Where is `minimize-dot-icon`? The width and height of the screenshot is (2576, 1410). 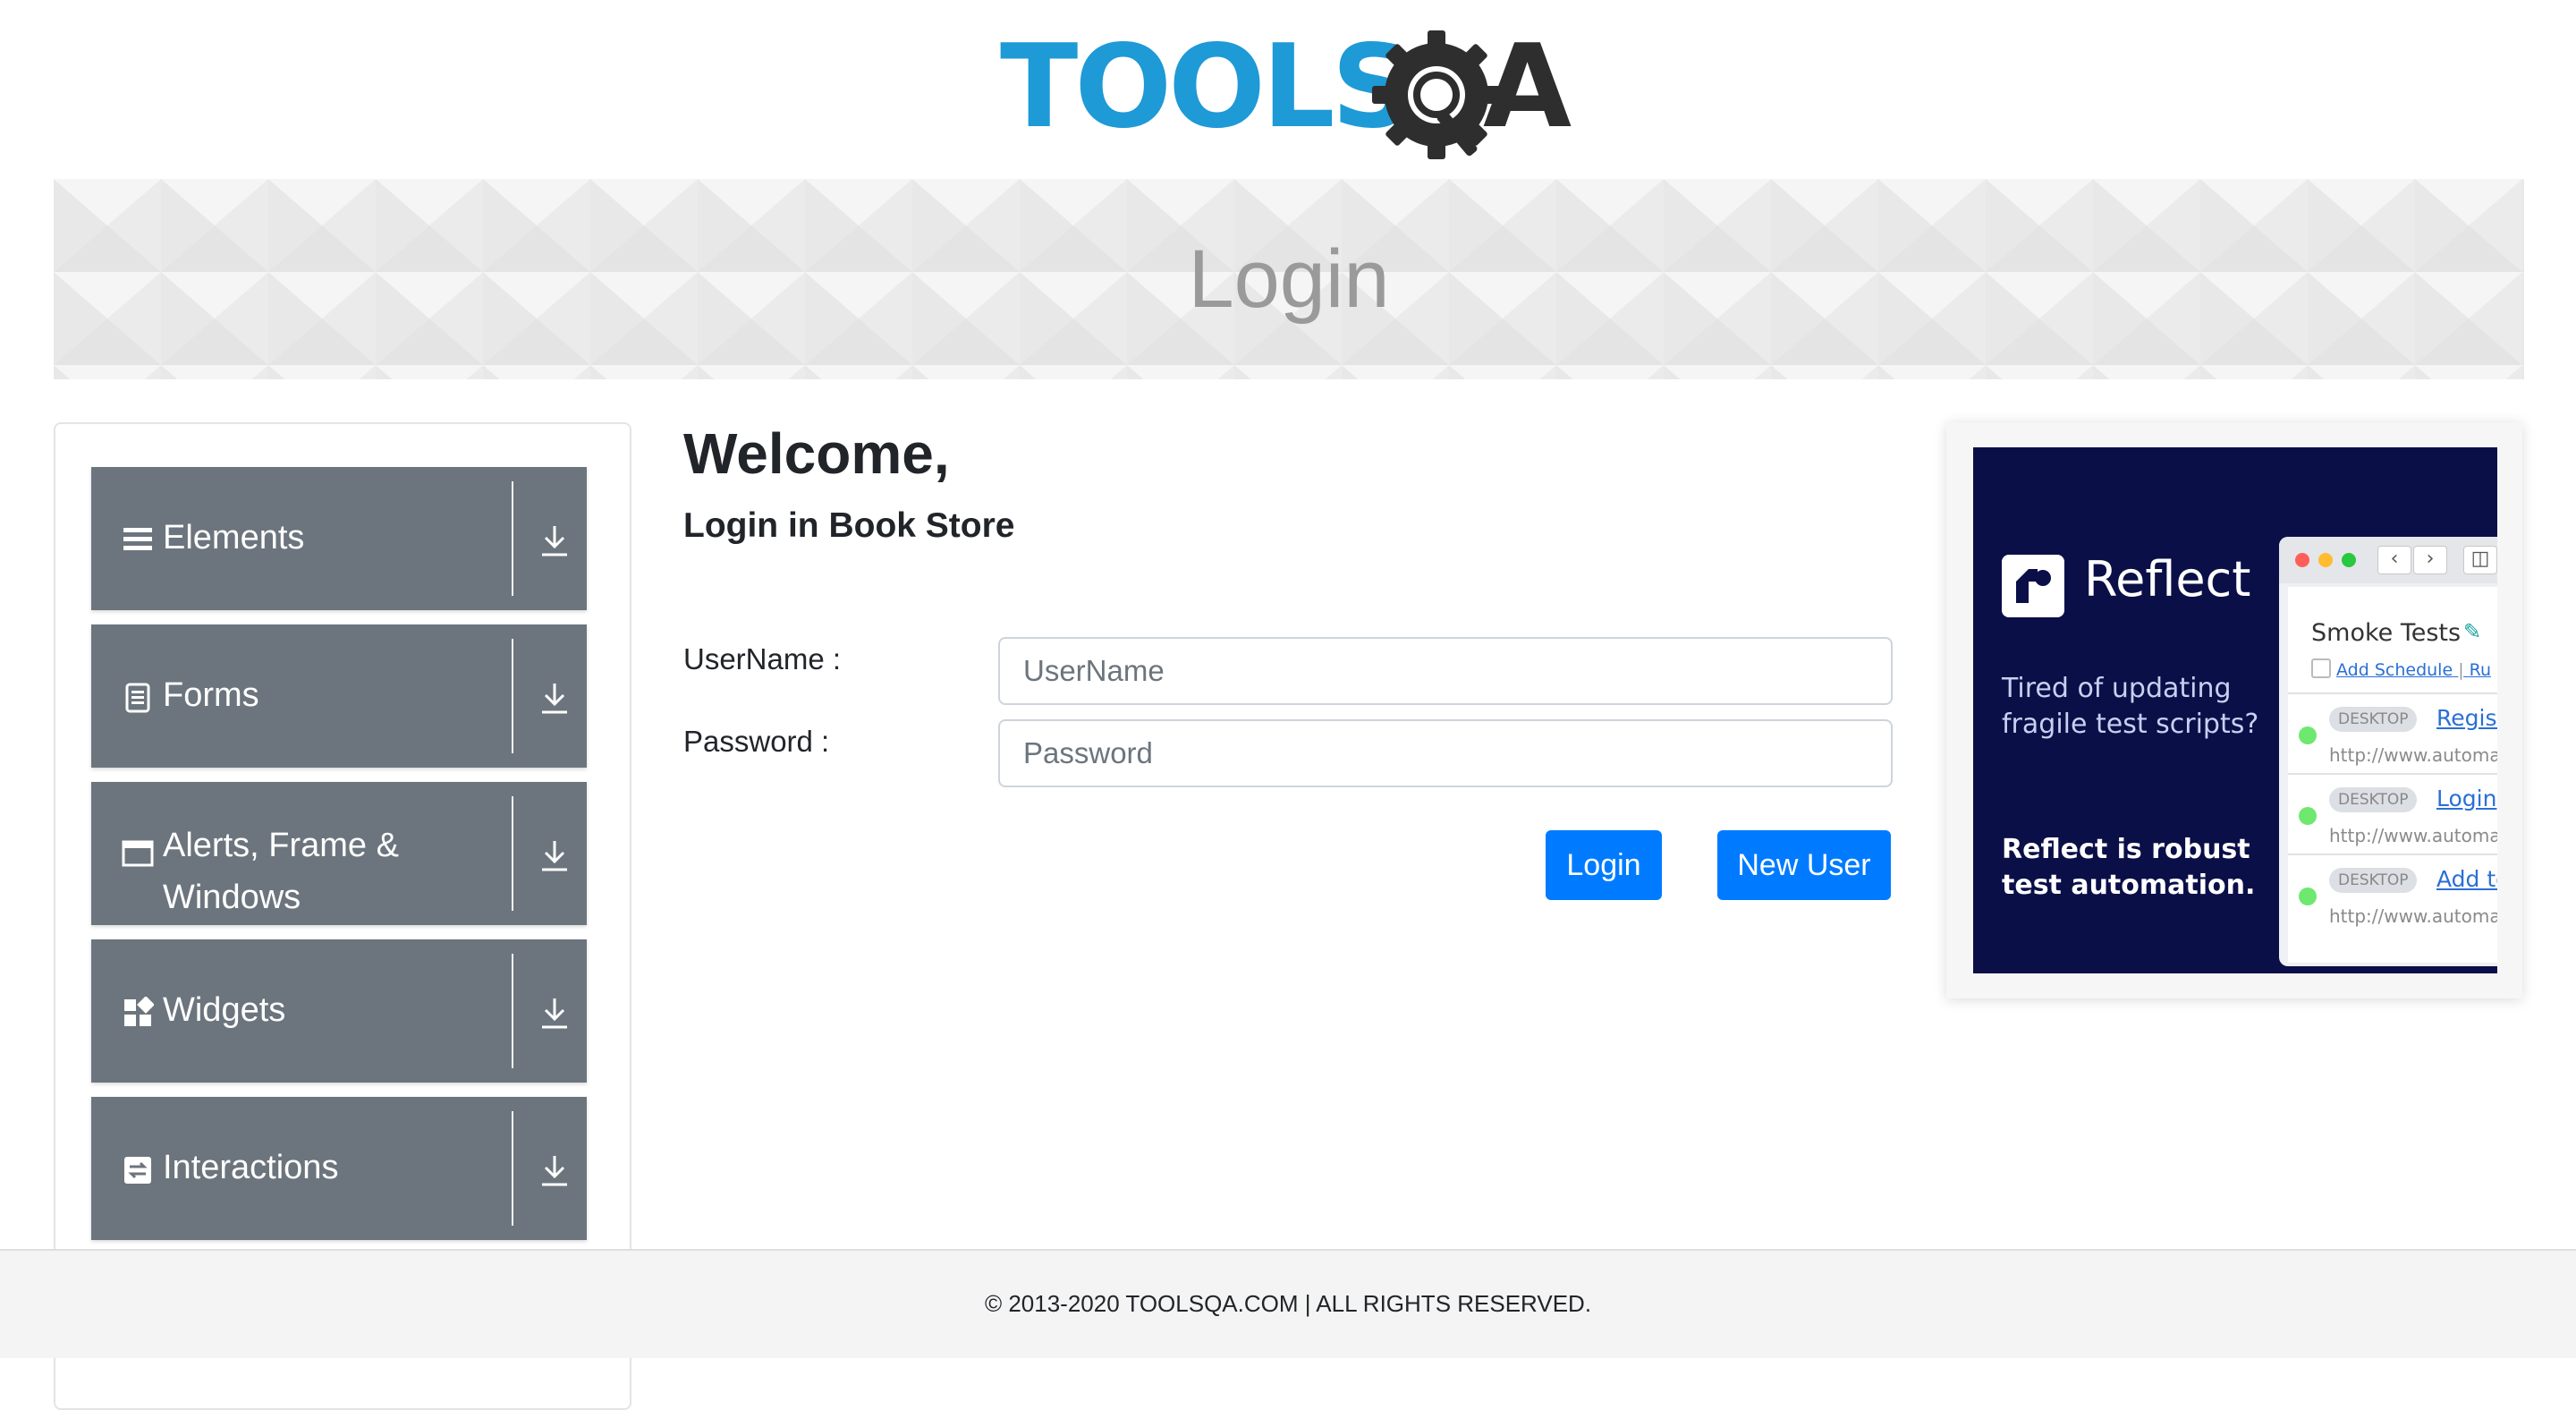
minimize-dot-icon is located at coordinates (2325, 560).